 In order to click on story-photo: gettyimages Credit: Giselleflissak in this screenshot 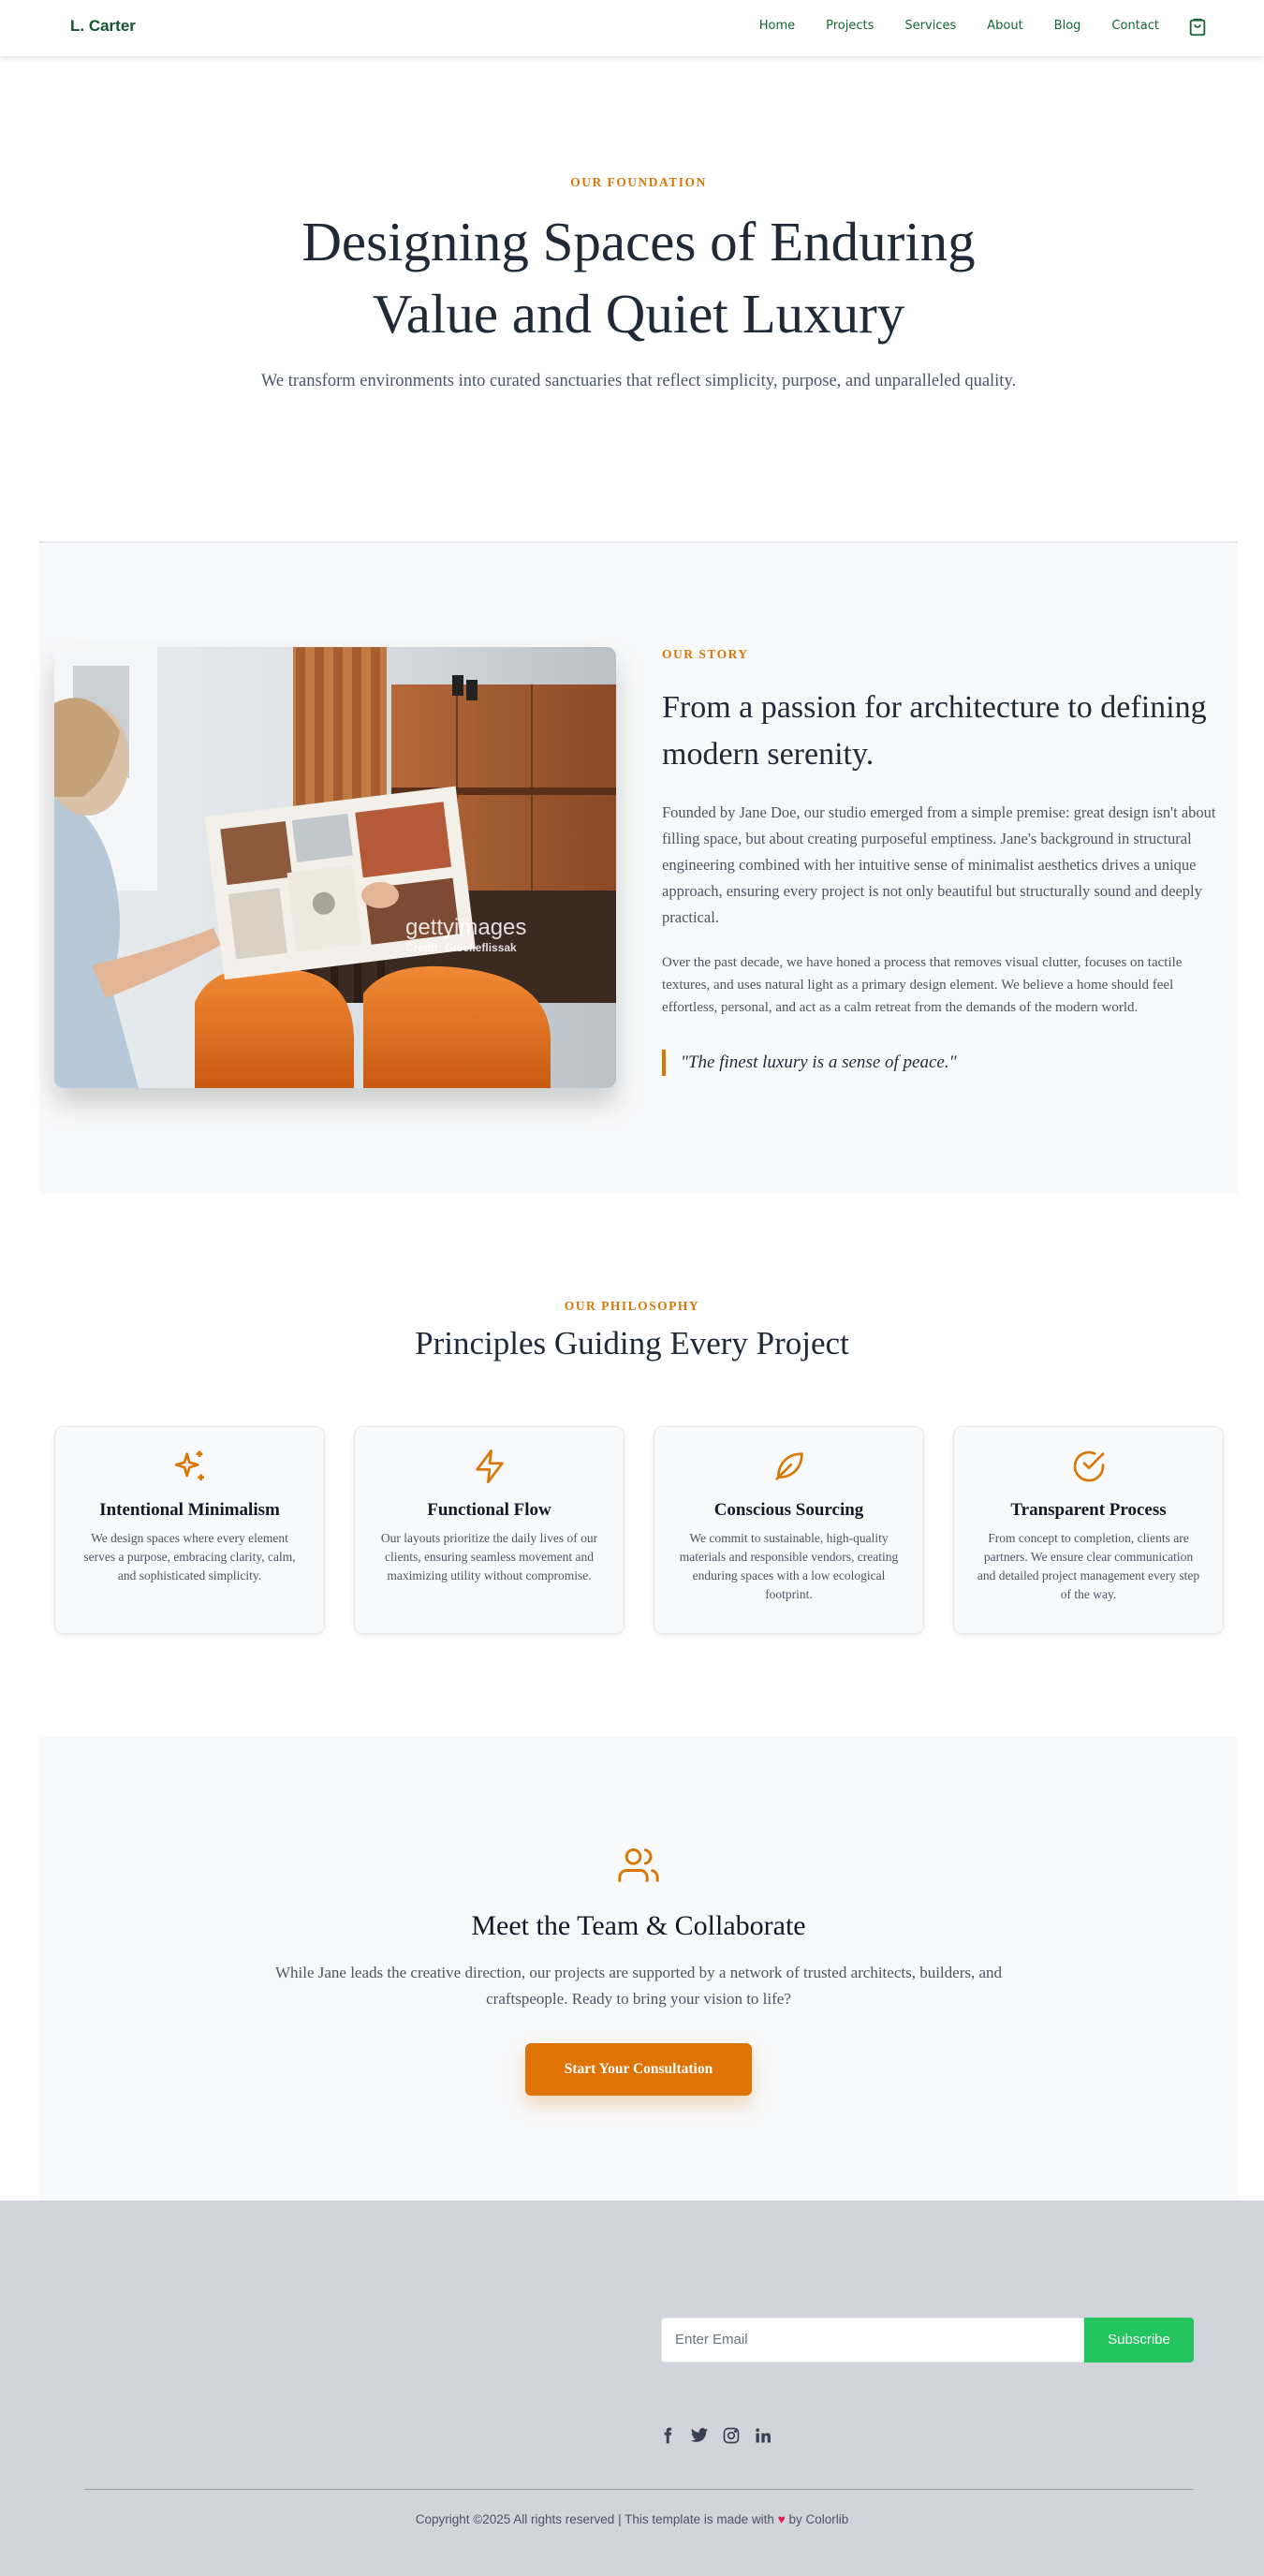, I will do `click(335, 867)`.